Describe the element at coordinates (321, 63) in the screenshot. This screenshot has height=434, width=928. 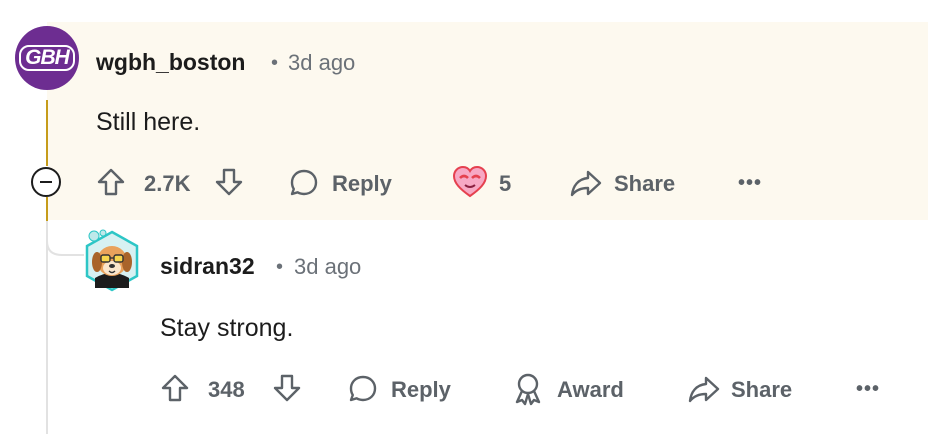
I see `comment-timestamp: 3d ago` at that location.